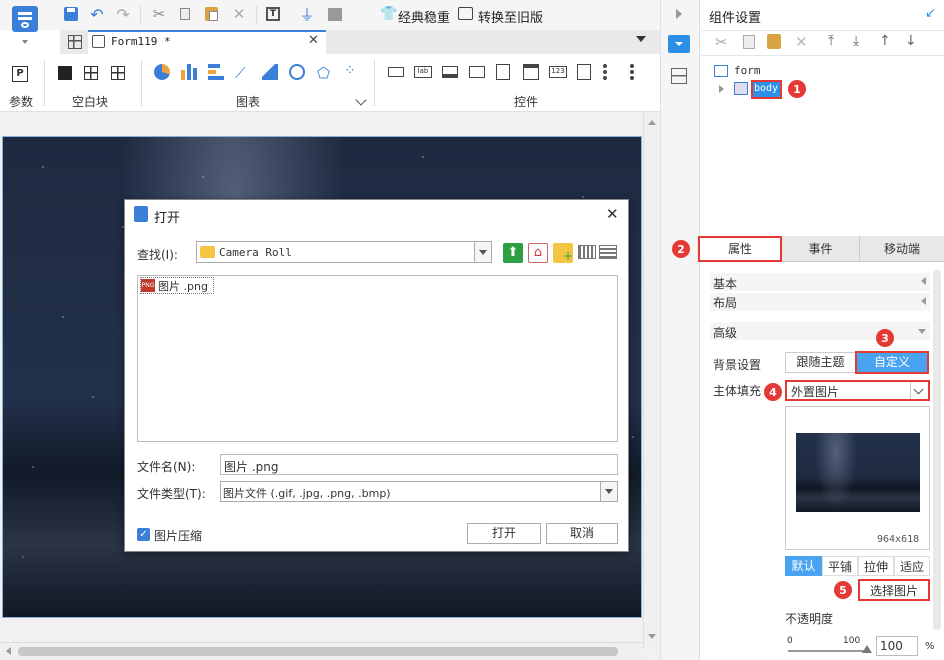 The image size is (944, 660). I want to click on mode-default-button: 默认, so click(803, 566).